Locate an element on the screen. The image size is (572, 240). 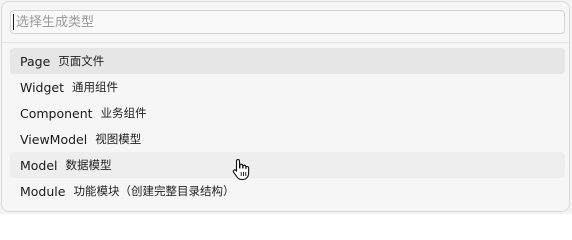
search-input is located at coordinates (276, 22).